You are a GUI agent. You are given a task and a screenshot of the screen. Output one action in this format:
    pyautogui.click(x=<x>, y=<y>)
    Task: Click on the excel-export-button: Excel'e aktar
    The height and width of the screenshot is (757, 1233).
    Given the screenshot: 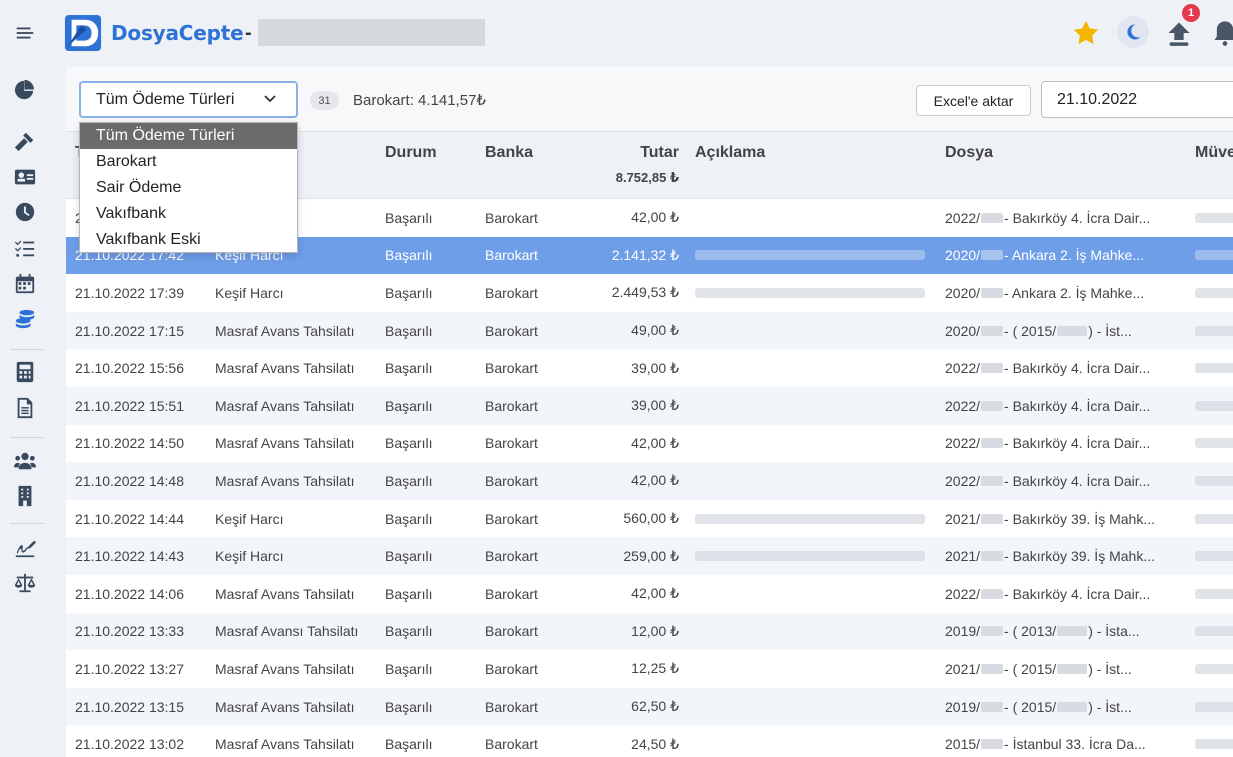 What is the action you would take?
    pyautogui.click(x=973, y=100)
    